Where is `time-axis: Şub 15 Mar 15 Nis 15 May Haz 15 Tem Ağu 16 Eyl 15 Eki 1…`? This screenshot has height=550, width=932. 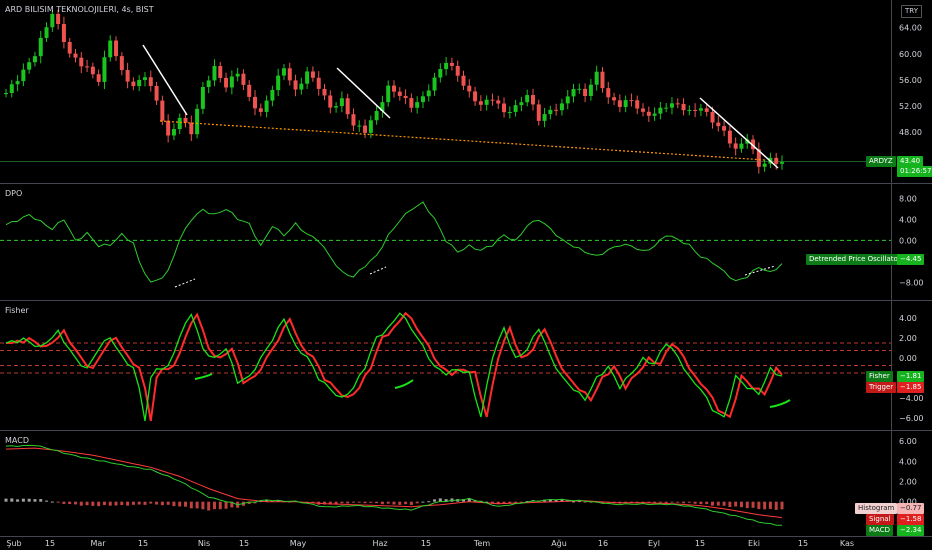
time-axis: Şub 15 Mar 15 Nis 15 May Haz 15 Tem Ağu 16 Eyl 15 Eki 1… is located at coordinates (430, 543).